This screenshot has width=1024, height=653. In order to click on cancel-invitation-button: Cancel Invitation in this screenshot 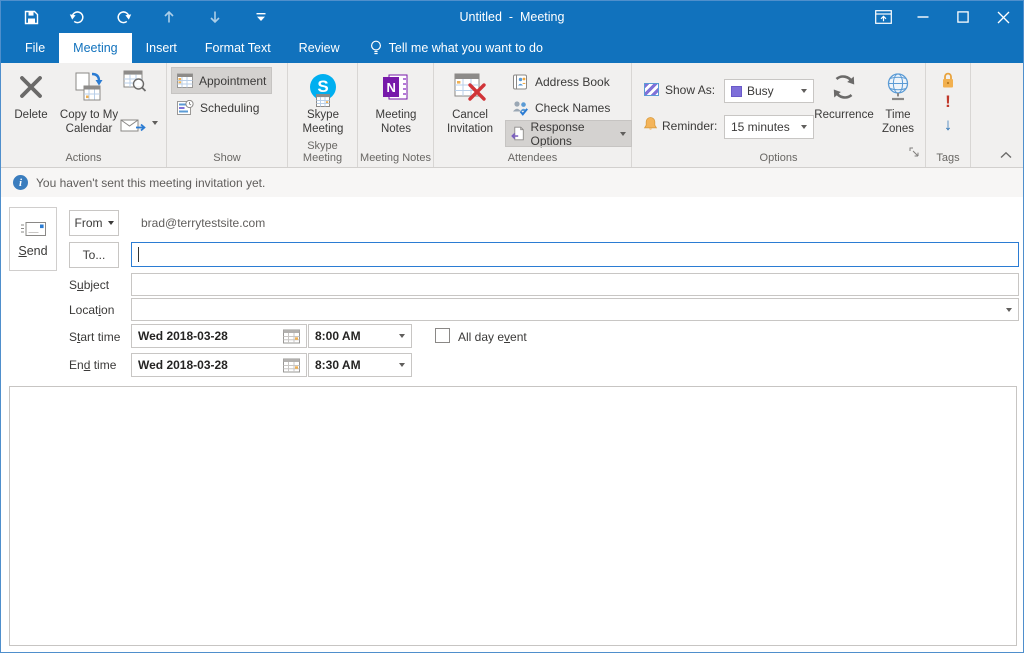, I will do `click(470, 100)`.